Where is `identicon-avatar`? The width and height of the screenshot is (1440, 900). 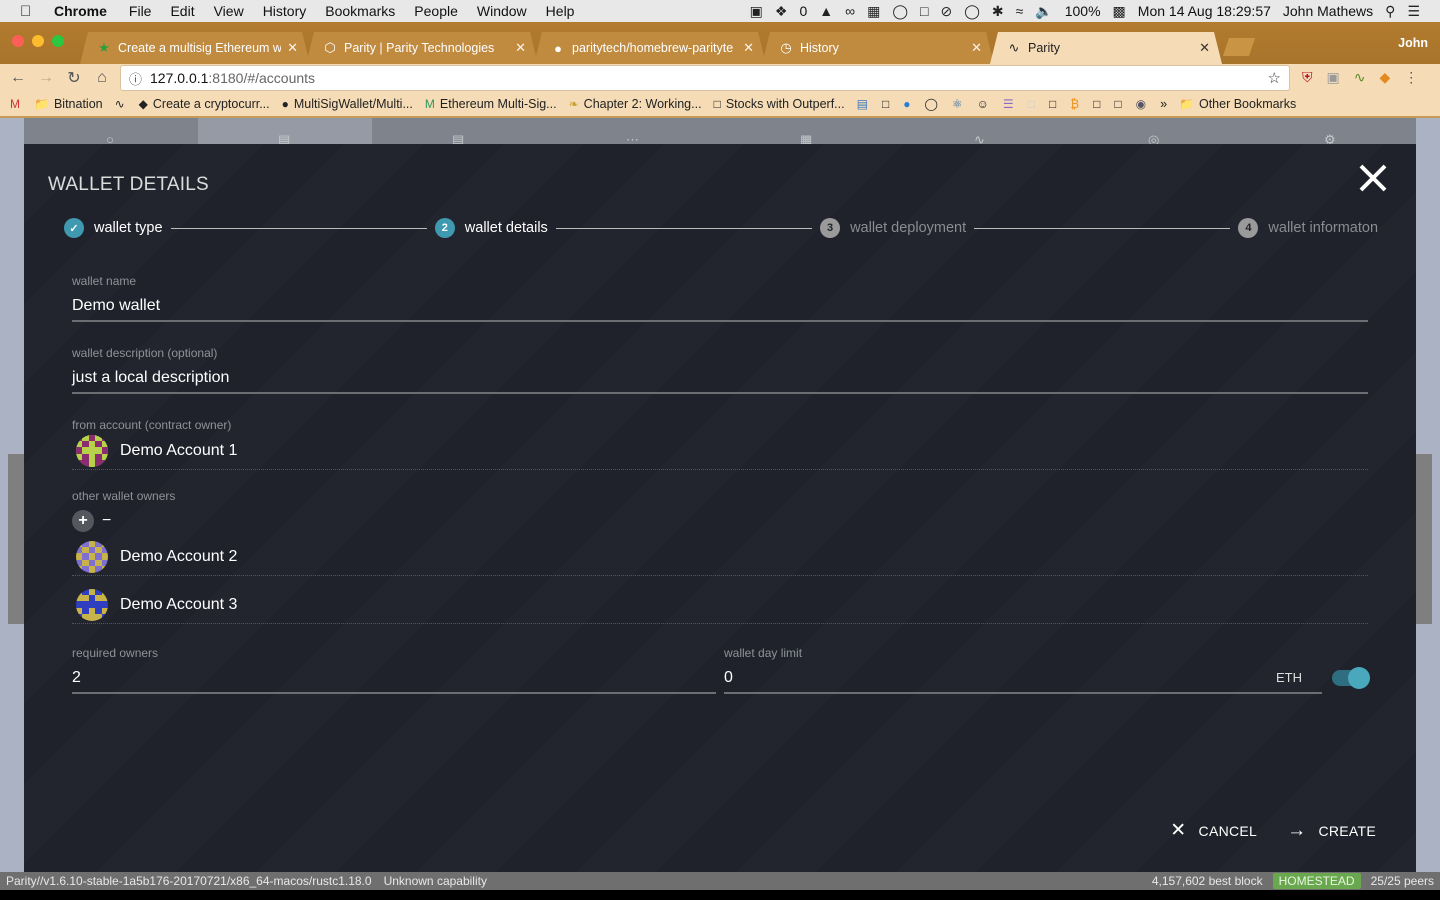
identicon-avatar is located at coordinates (92, 450).